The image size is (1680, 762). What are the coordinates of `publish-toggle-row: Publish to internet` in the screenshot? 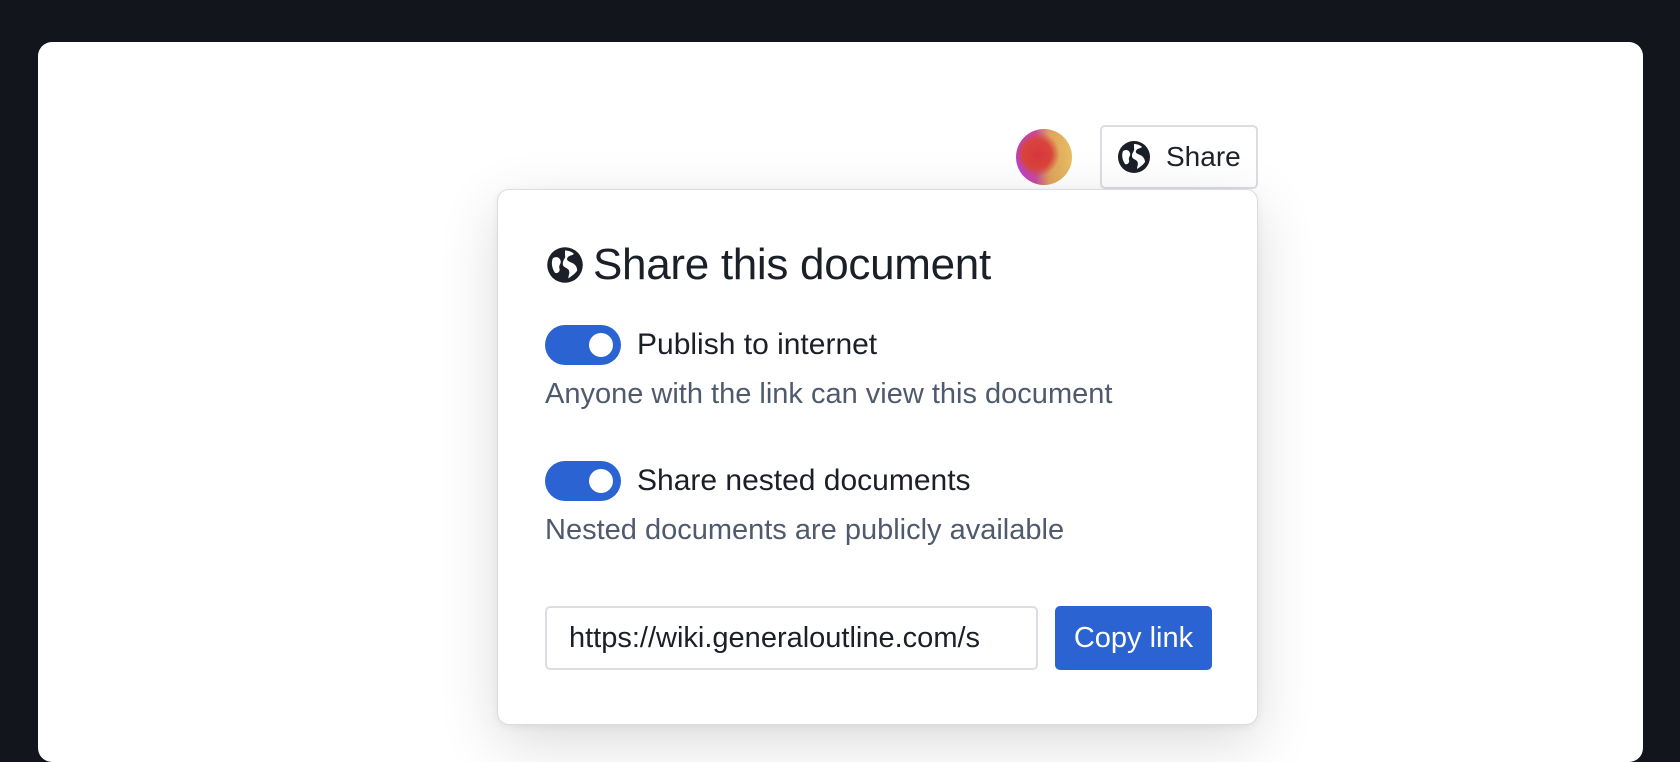 It's located at (711, 345).